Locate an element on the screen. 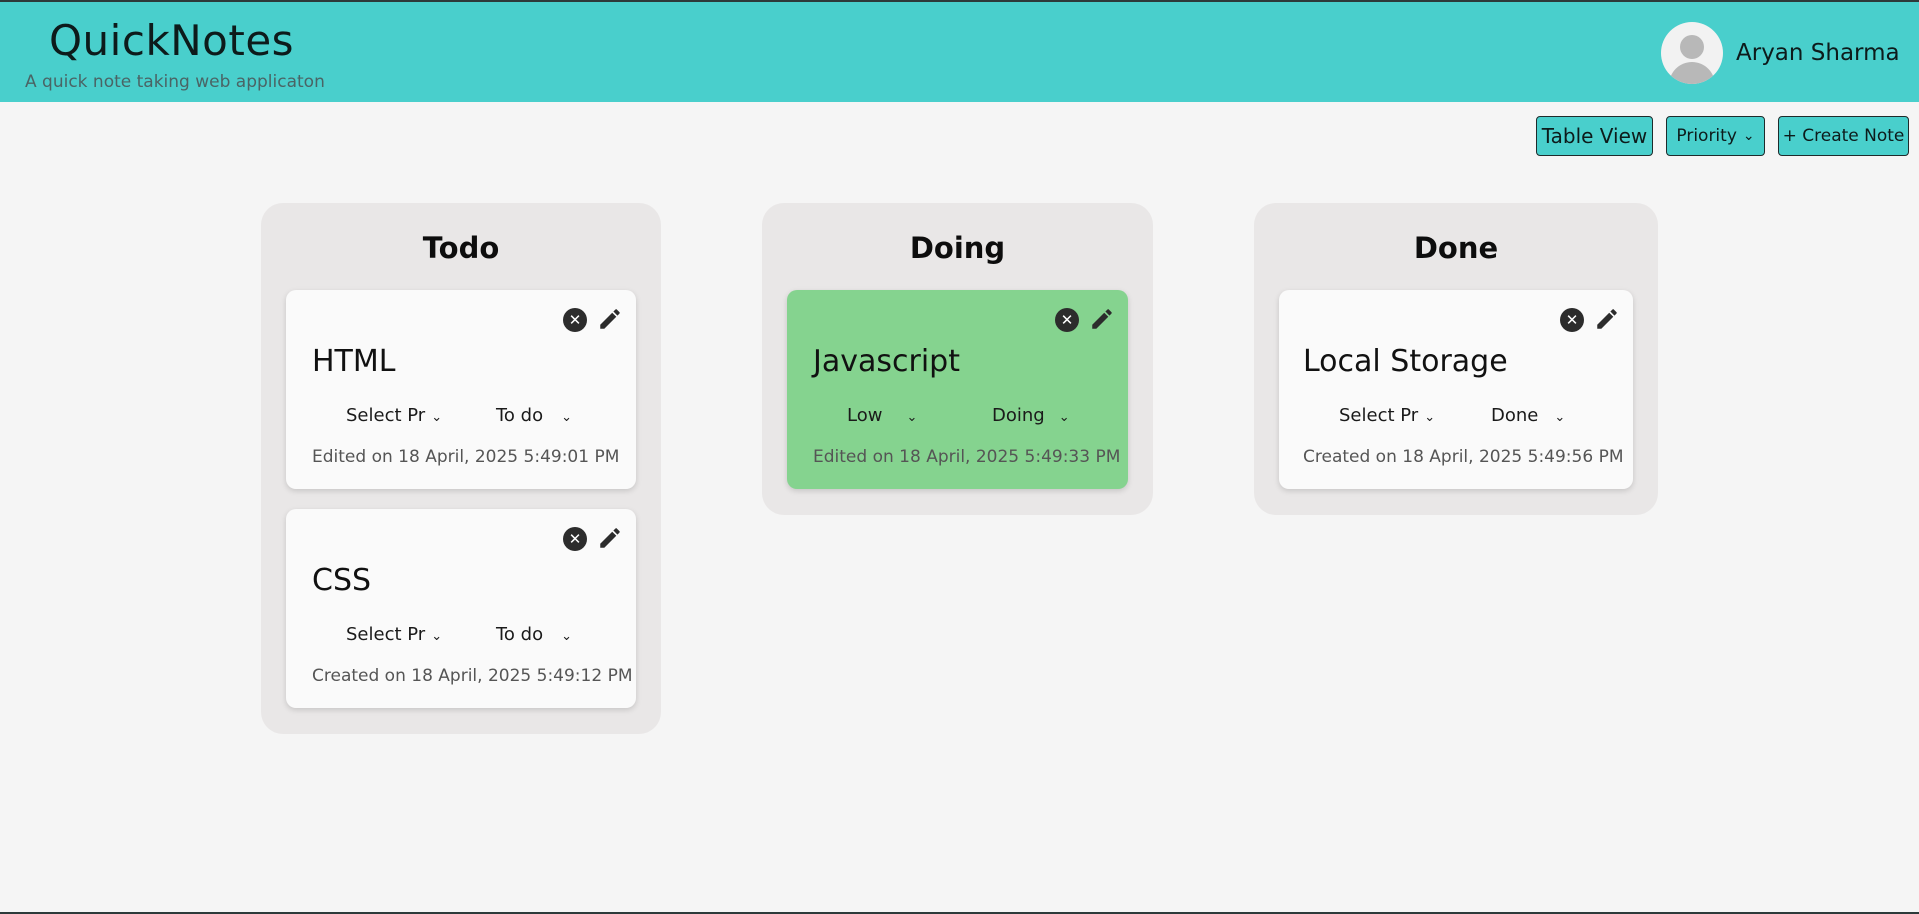 Image resolution: width=1919 pixels, height=914 pixels. note-timestamp: Created on 18 April, 2025 5:49:12 PM is located at coordinates (472, 676).